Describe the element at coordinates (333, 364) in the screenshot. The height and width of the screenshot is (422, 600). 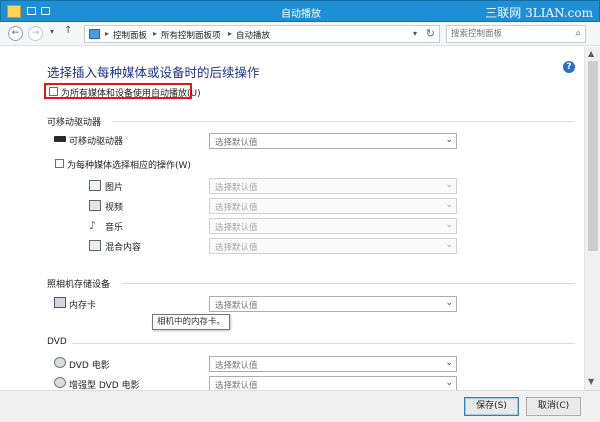
I see `dvd-movie-select: 选择默认值 ⌄` at that location.